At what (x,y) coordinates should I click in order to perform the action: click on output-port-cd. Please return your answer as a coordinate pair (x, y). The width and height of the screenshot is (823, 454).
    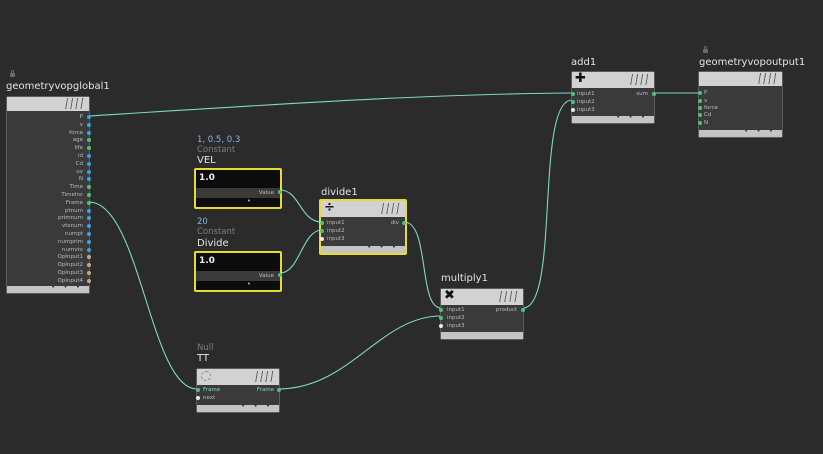
    Looking at the image, I should click on (89, 163).